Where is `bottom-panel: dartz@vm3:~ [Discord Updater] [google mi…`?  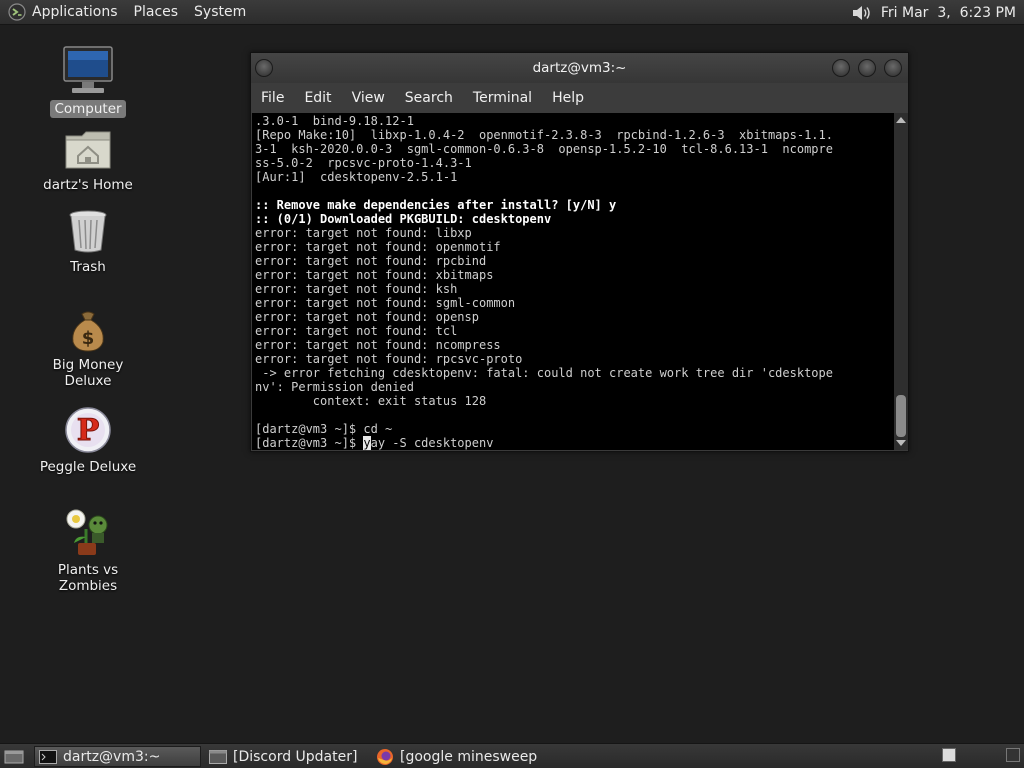 bottom-panel: dartz@vm3:~ [Discord Updater] [google mi… is located at coordinates (512, 755).